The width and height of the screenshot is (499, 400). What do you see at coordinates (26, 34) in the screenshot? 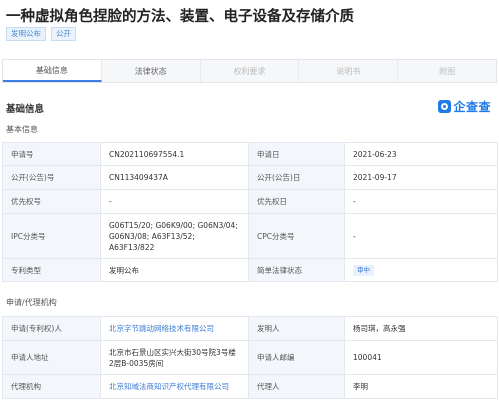
I see `tag-invention-publication: 发明公布` at bounding box center [26, 34].